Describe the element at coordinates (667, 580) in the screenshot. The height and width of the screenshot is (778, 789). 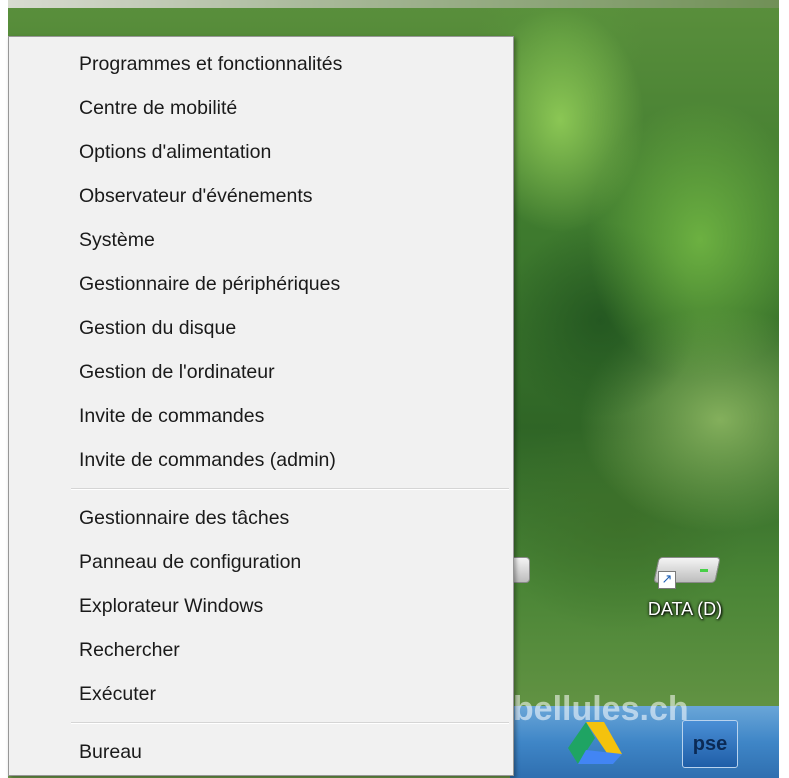
I see `shortcut-arrow-icon: ↗` at that location.